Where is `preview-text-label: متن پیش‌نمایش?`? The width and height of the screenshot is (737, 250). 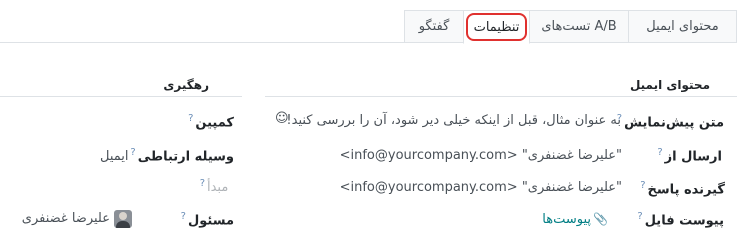 preview-text-label: متن پیش‌نمایش? is located at coordinates (670, 122).